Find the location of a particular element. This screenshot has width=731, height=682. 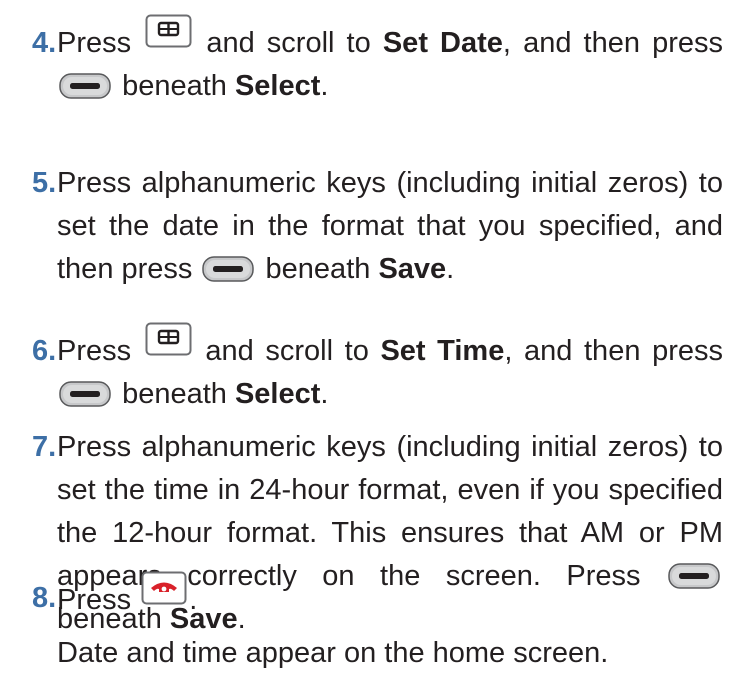

menu-item-name: Set Time is located at coordinates (442, 351).